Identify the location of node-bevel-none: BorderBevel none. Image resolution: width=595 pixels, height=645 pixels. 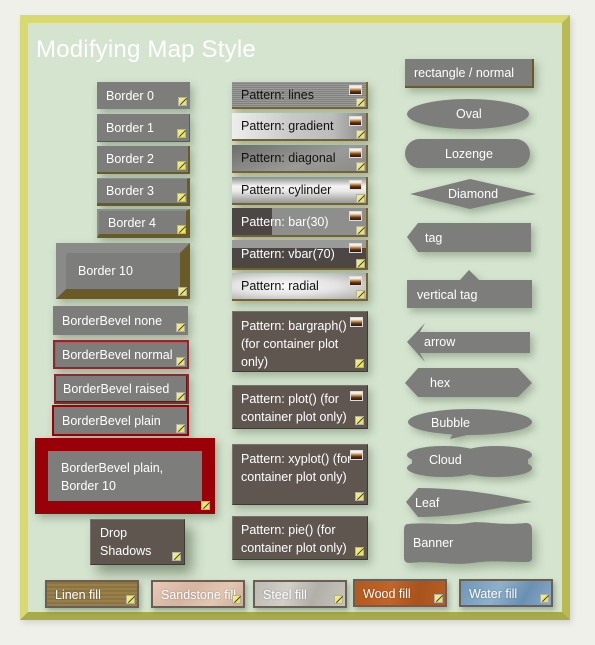
(120, 320).